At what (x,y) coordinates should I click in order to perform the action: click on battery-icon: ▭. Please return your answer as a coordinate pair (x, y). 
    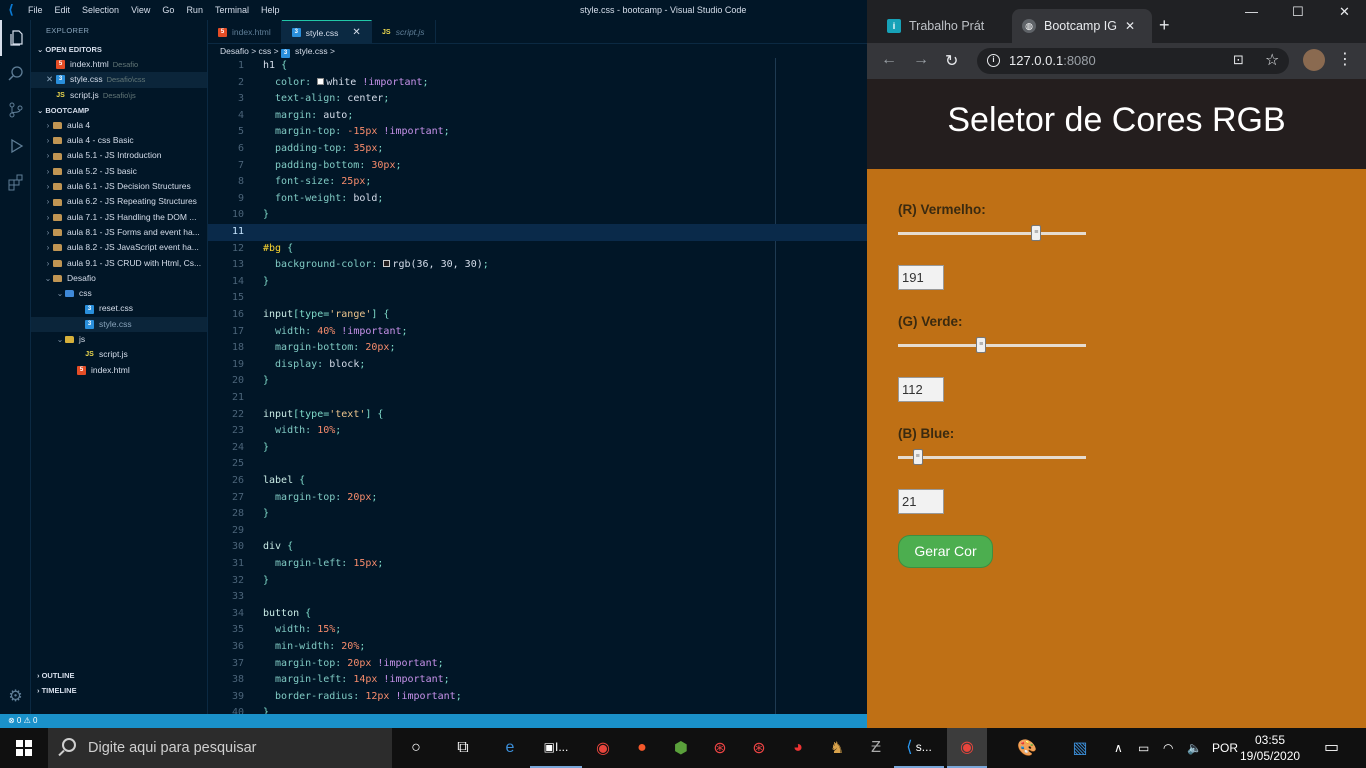
    Looking at the image, I should click on (1143, 748).